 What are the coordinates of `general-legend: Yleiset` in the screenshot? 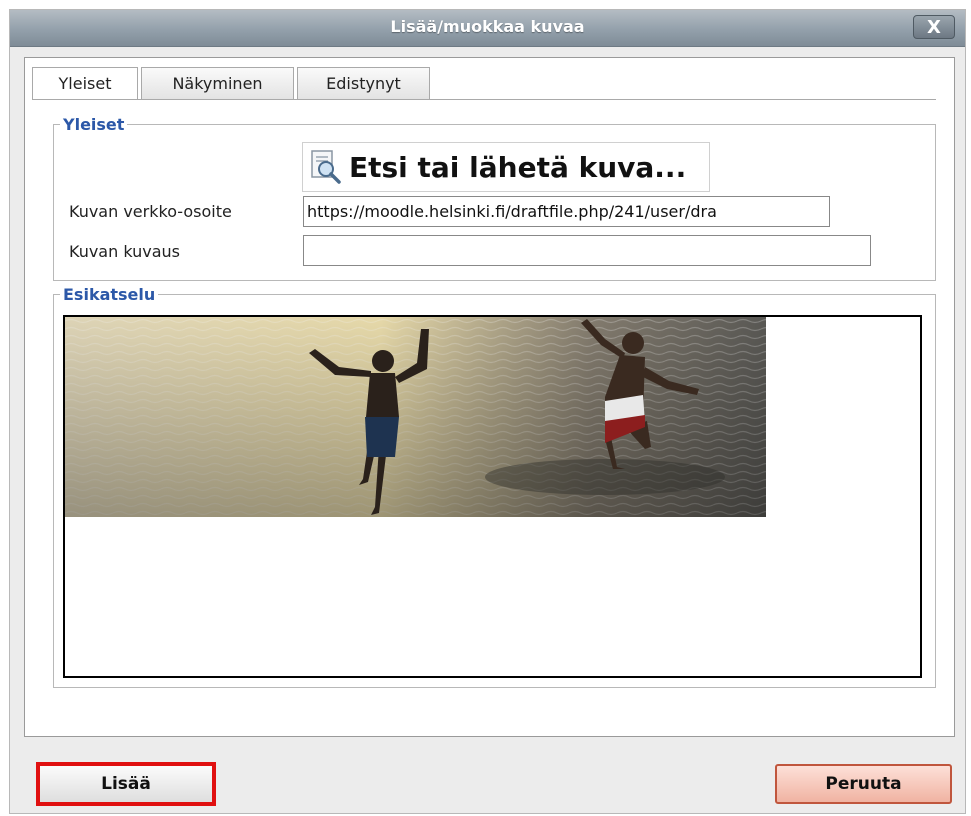 It's located at (94, 124).